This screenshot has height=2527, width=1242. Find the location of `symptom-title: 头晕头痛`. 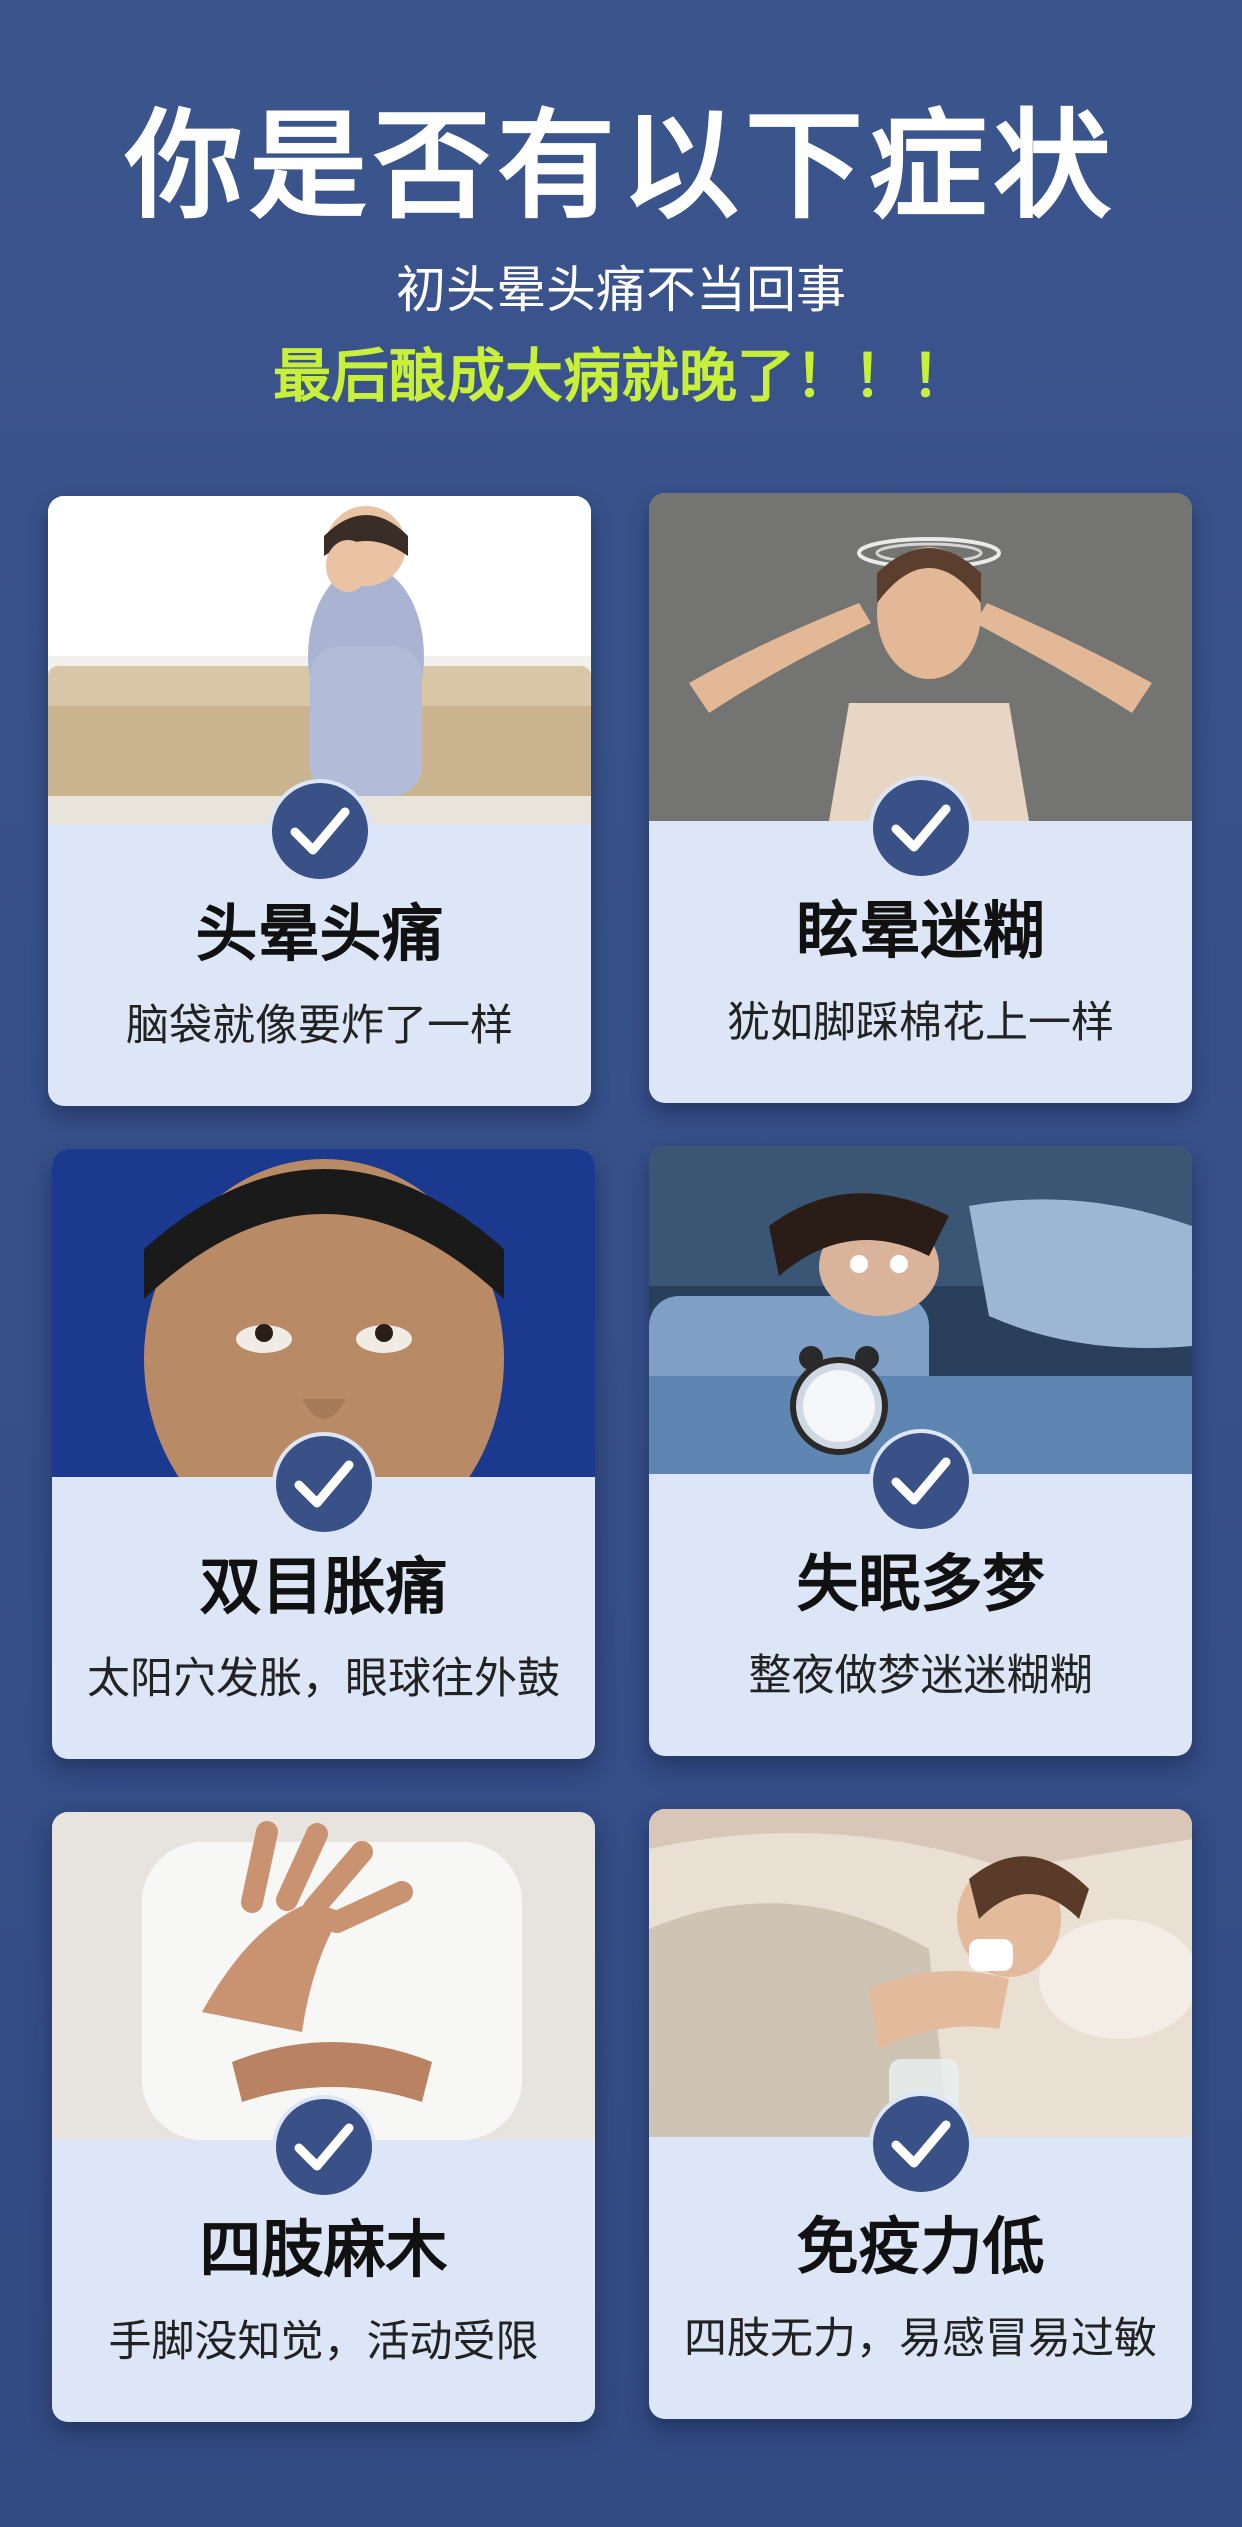

symptom-title: 头晕头痛 is located at coordinates (319, 933).